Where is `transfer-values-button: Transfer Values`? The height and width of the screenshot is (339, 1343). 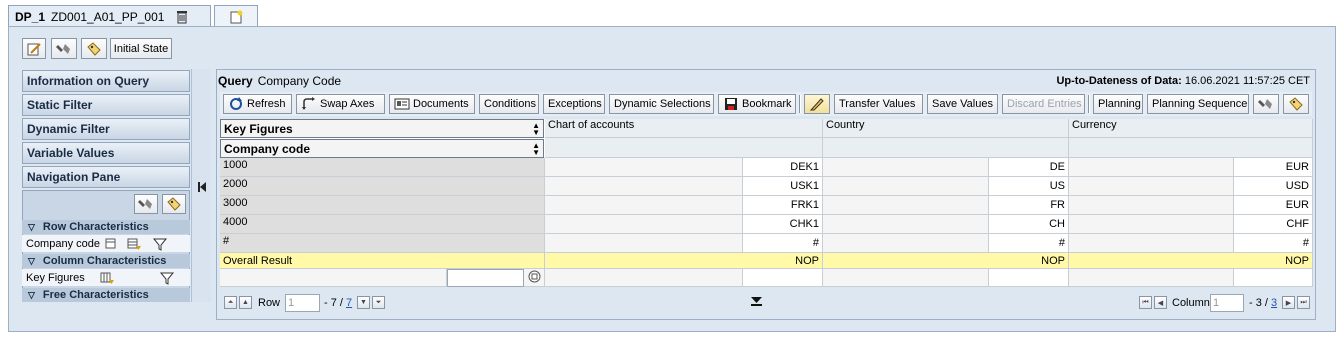
transfer-values-button: Transfer Values is located at coordinates (878, 104).